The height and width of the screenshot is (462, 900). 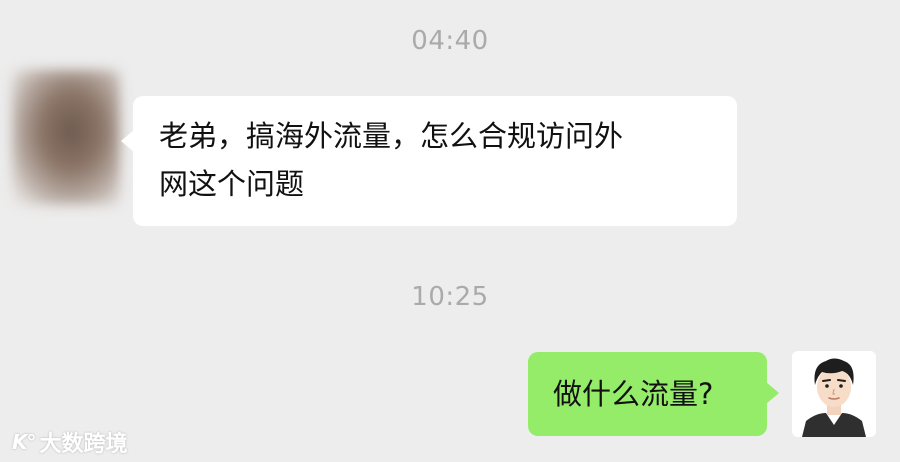 I want to click on contact-avatar, so click(x=66, y=137).